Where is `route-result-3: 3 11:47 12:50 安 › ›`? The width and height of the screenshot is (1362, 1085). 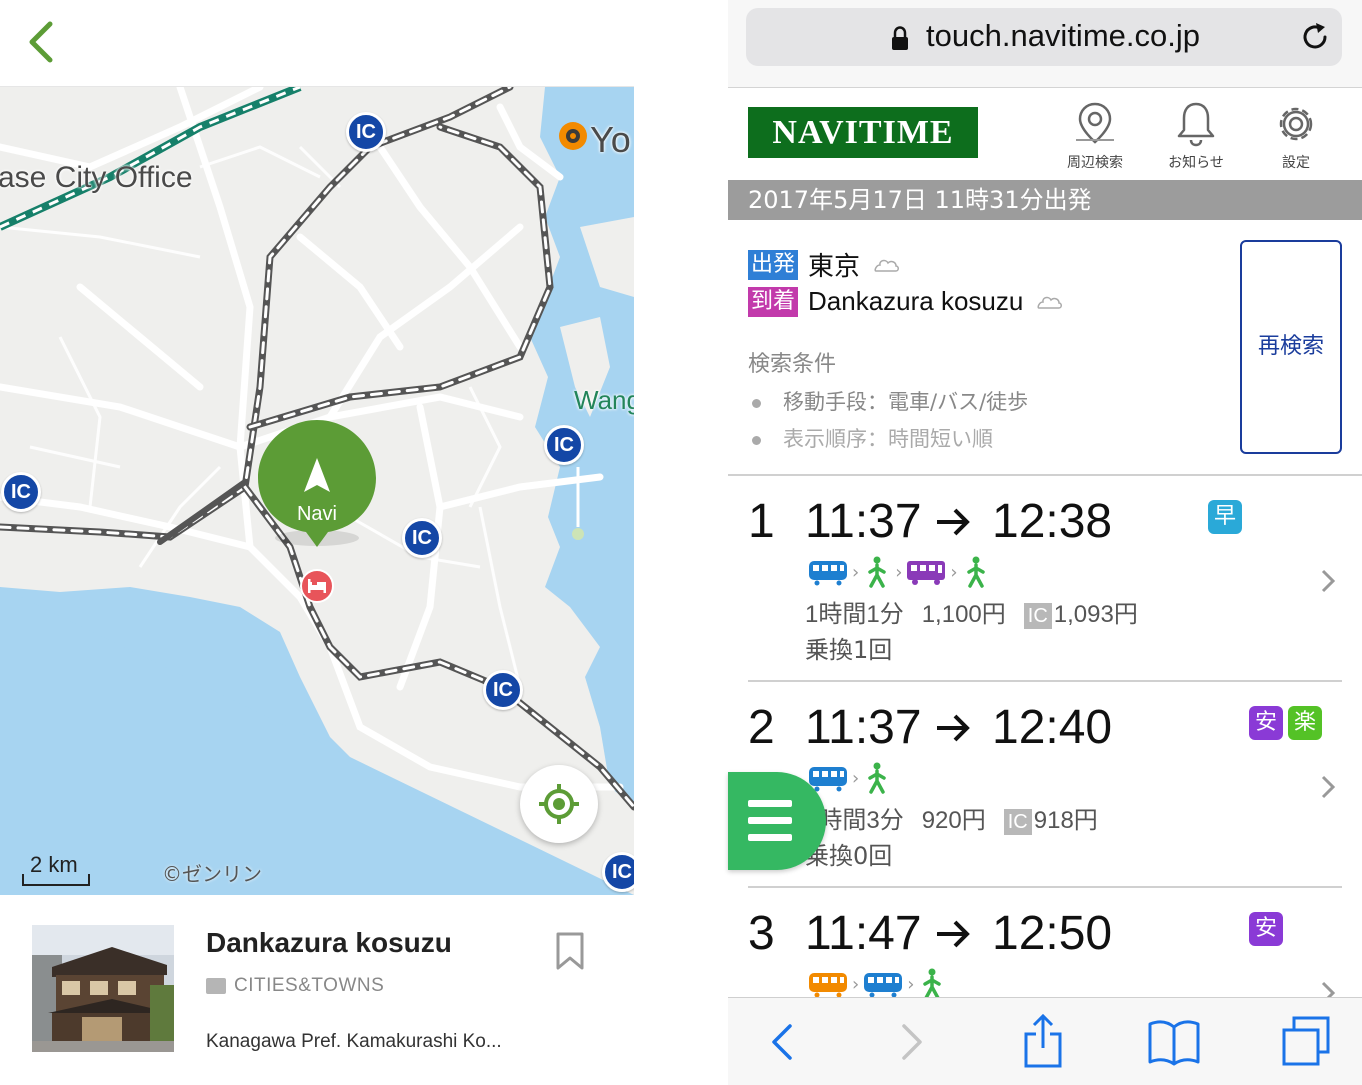
route-result-3: 3 11:47 12:50 安 › › is located at coordinates (1045, 942).